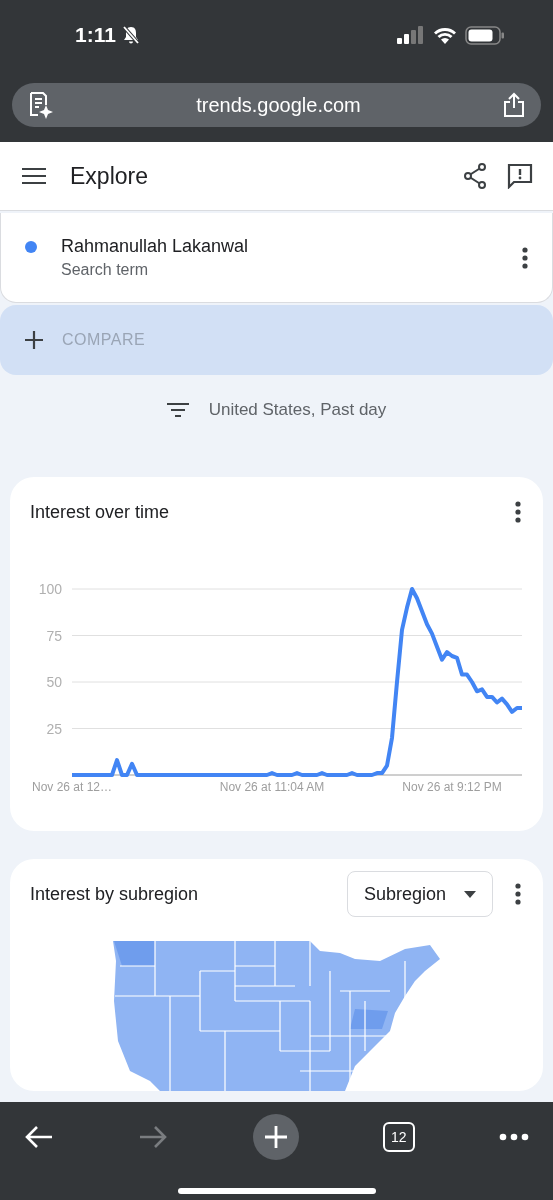 This screenshot has width=553, height=1200. I want to click on y-tick-label: 50, so click(54, 682).